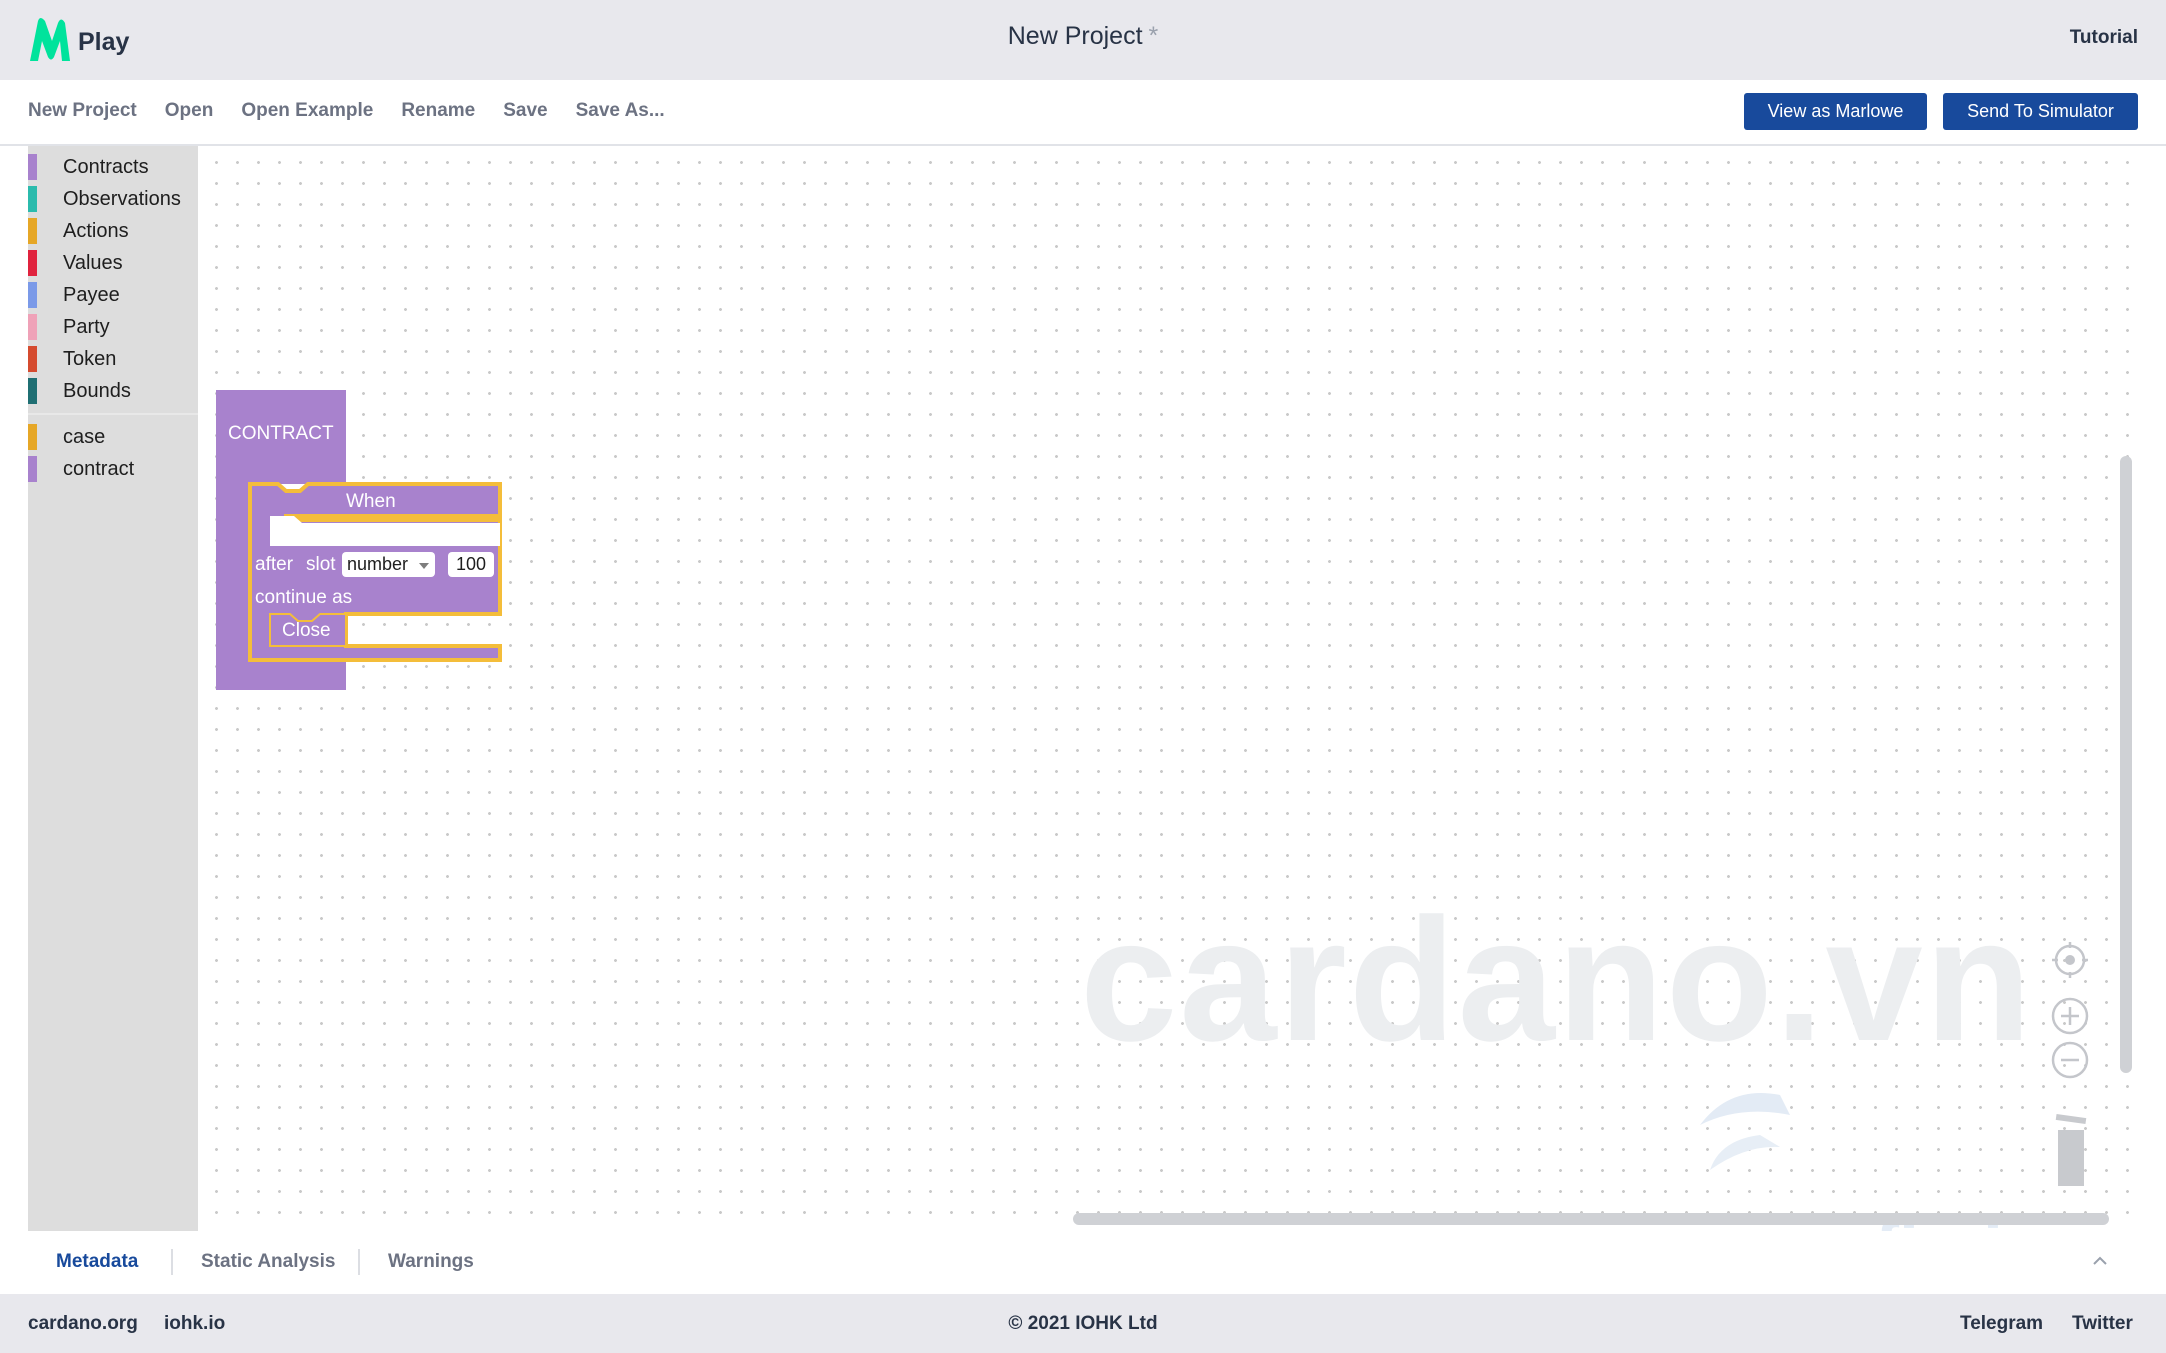 The width and height of the screenshot is (2166, 1353). I want to click on new-project-button: New Project, so click(82, 111).